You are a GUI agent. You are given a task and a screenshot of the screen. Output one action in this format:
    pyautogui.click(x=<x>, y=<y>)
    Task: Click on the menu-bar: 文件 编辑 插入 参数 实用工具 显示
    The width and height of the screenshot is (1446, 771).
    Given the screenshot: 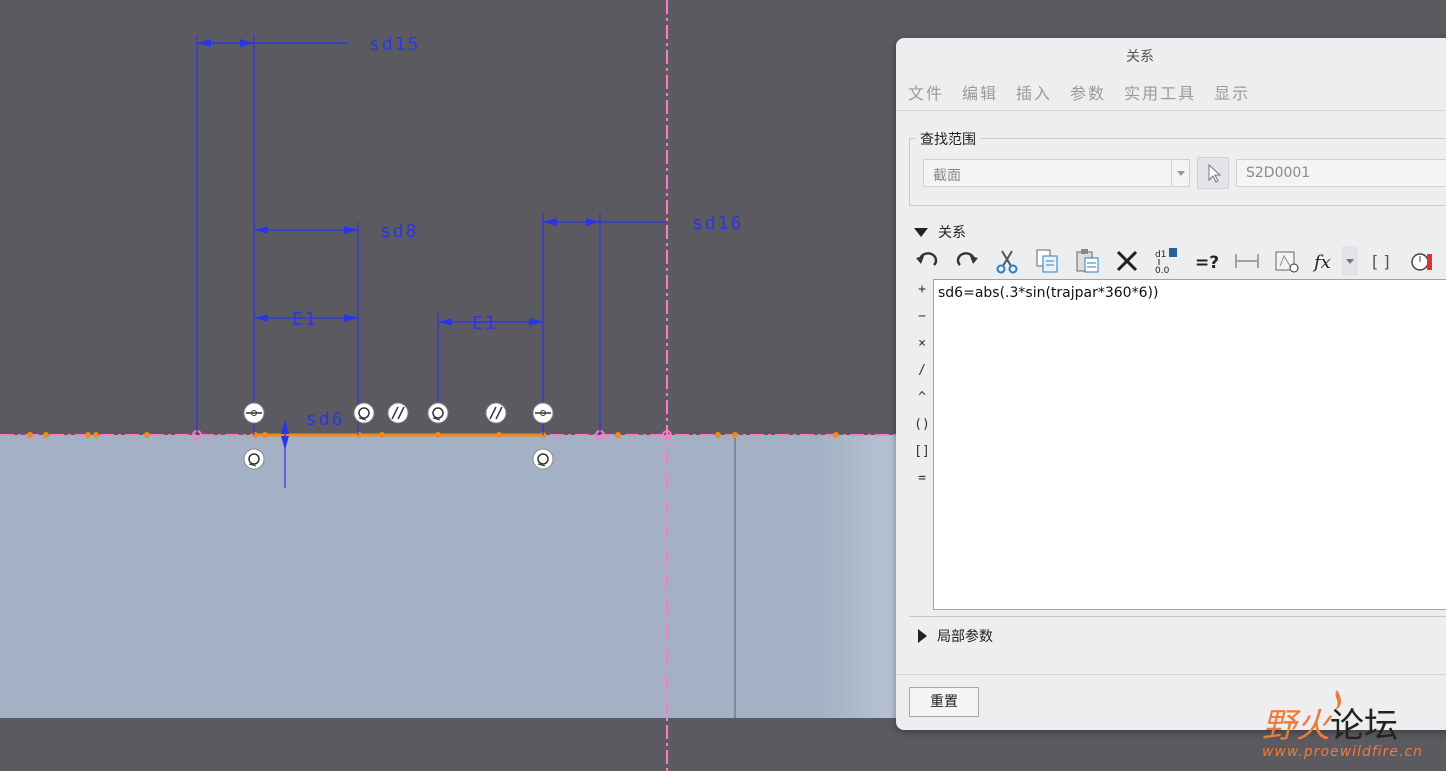 What is the action you would take?
    pyautogui.click(x=1079, y=91)
    